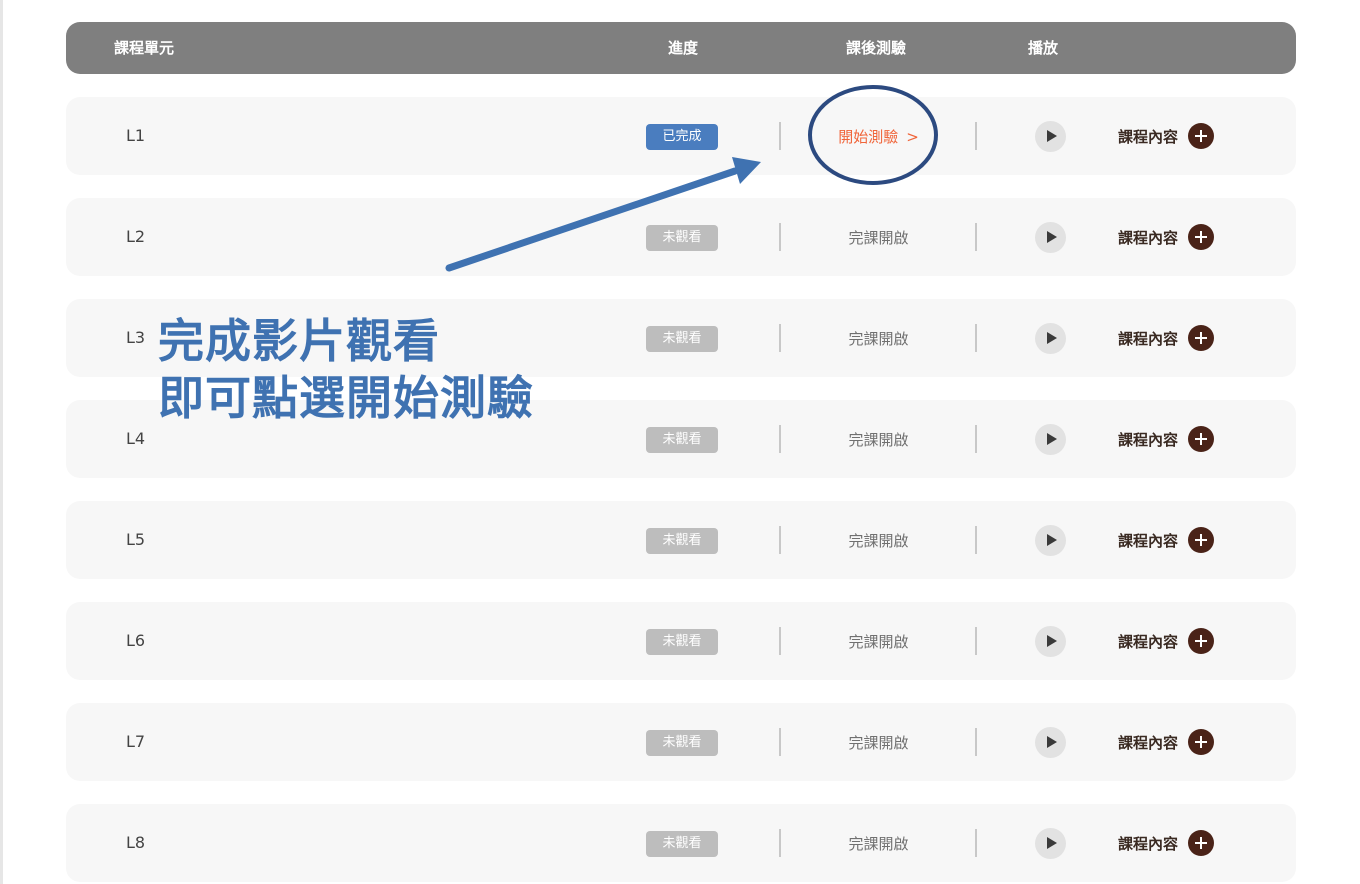 The width and height of the screenshot is (1360, 884). I want to click on unit-label: L8, so click(136, 842).